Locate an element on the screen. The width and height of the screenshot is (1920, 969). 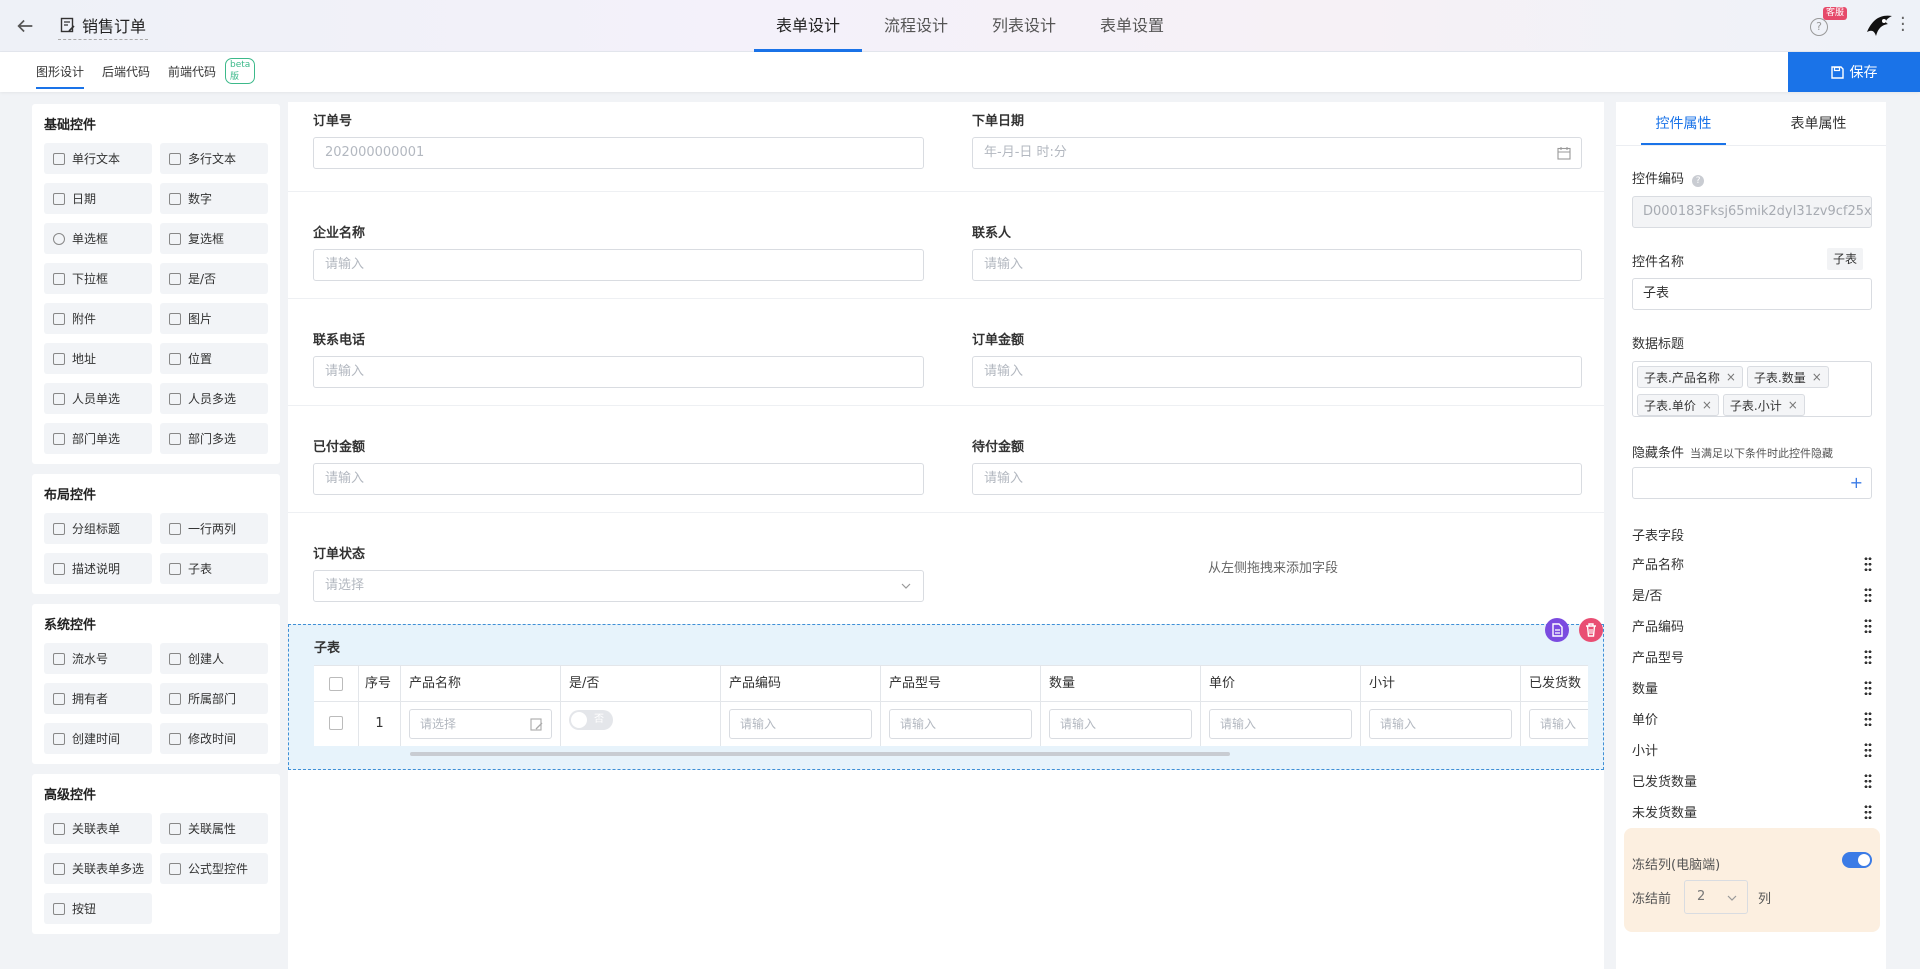
palette-item: 日期 is located at coordinates (98, 198).